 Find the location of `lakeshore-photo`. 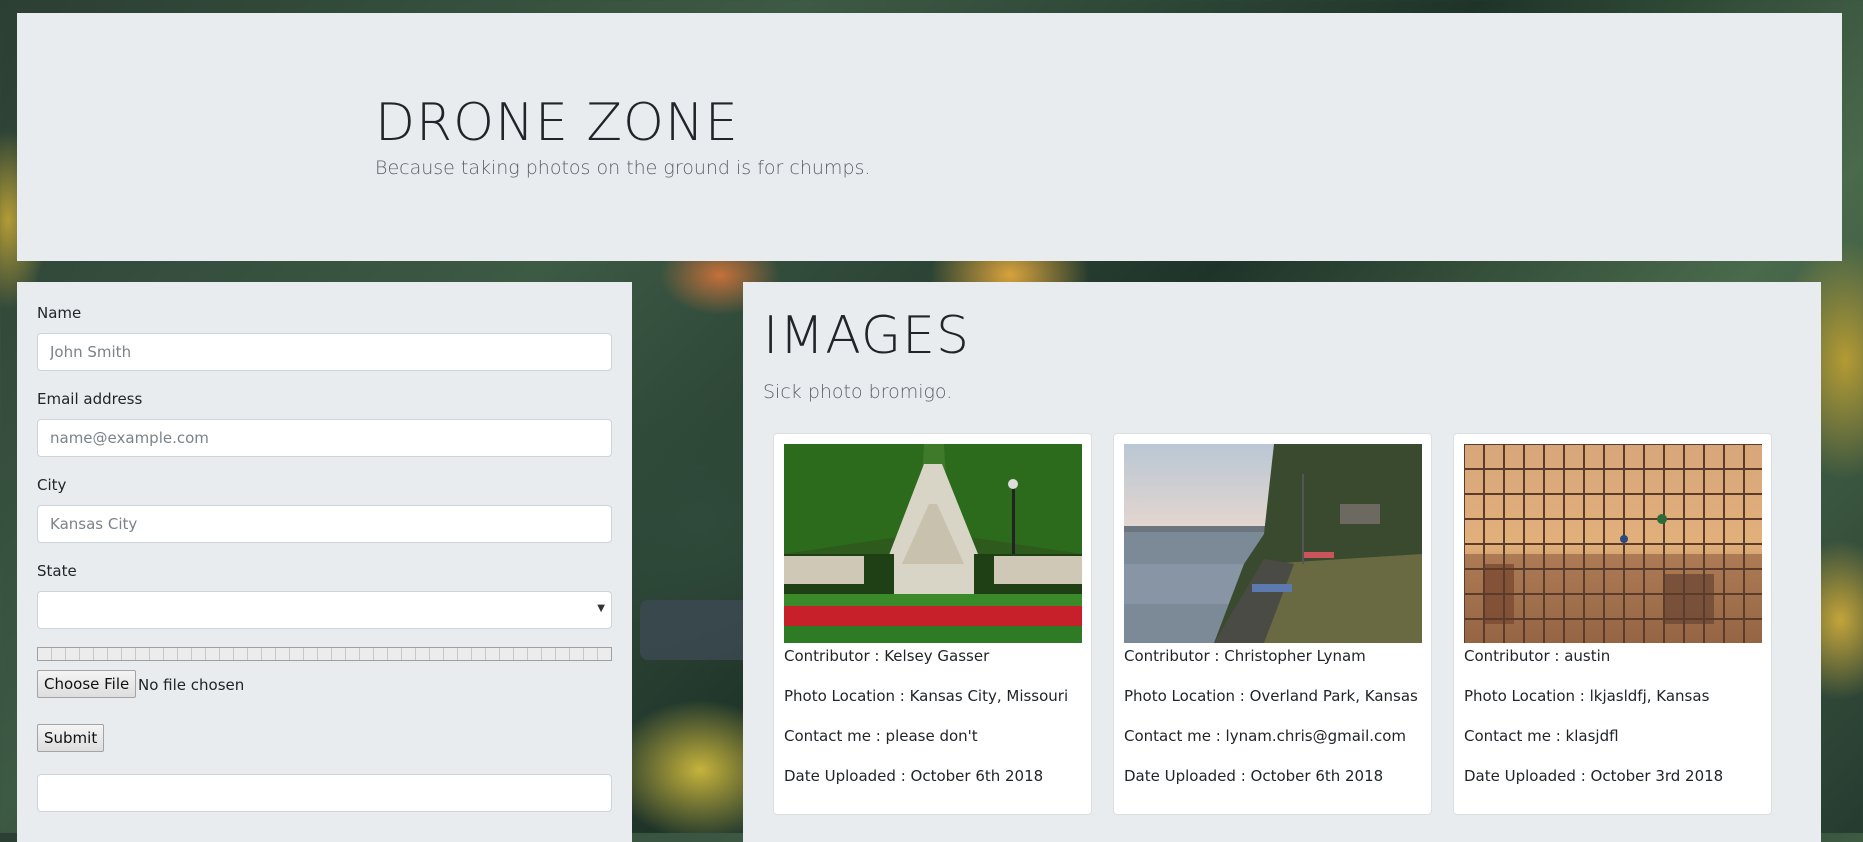

lakeshore-photo is located at coordinates (1273, 543).